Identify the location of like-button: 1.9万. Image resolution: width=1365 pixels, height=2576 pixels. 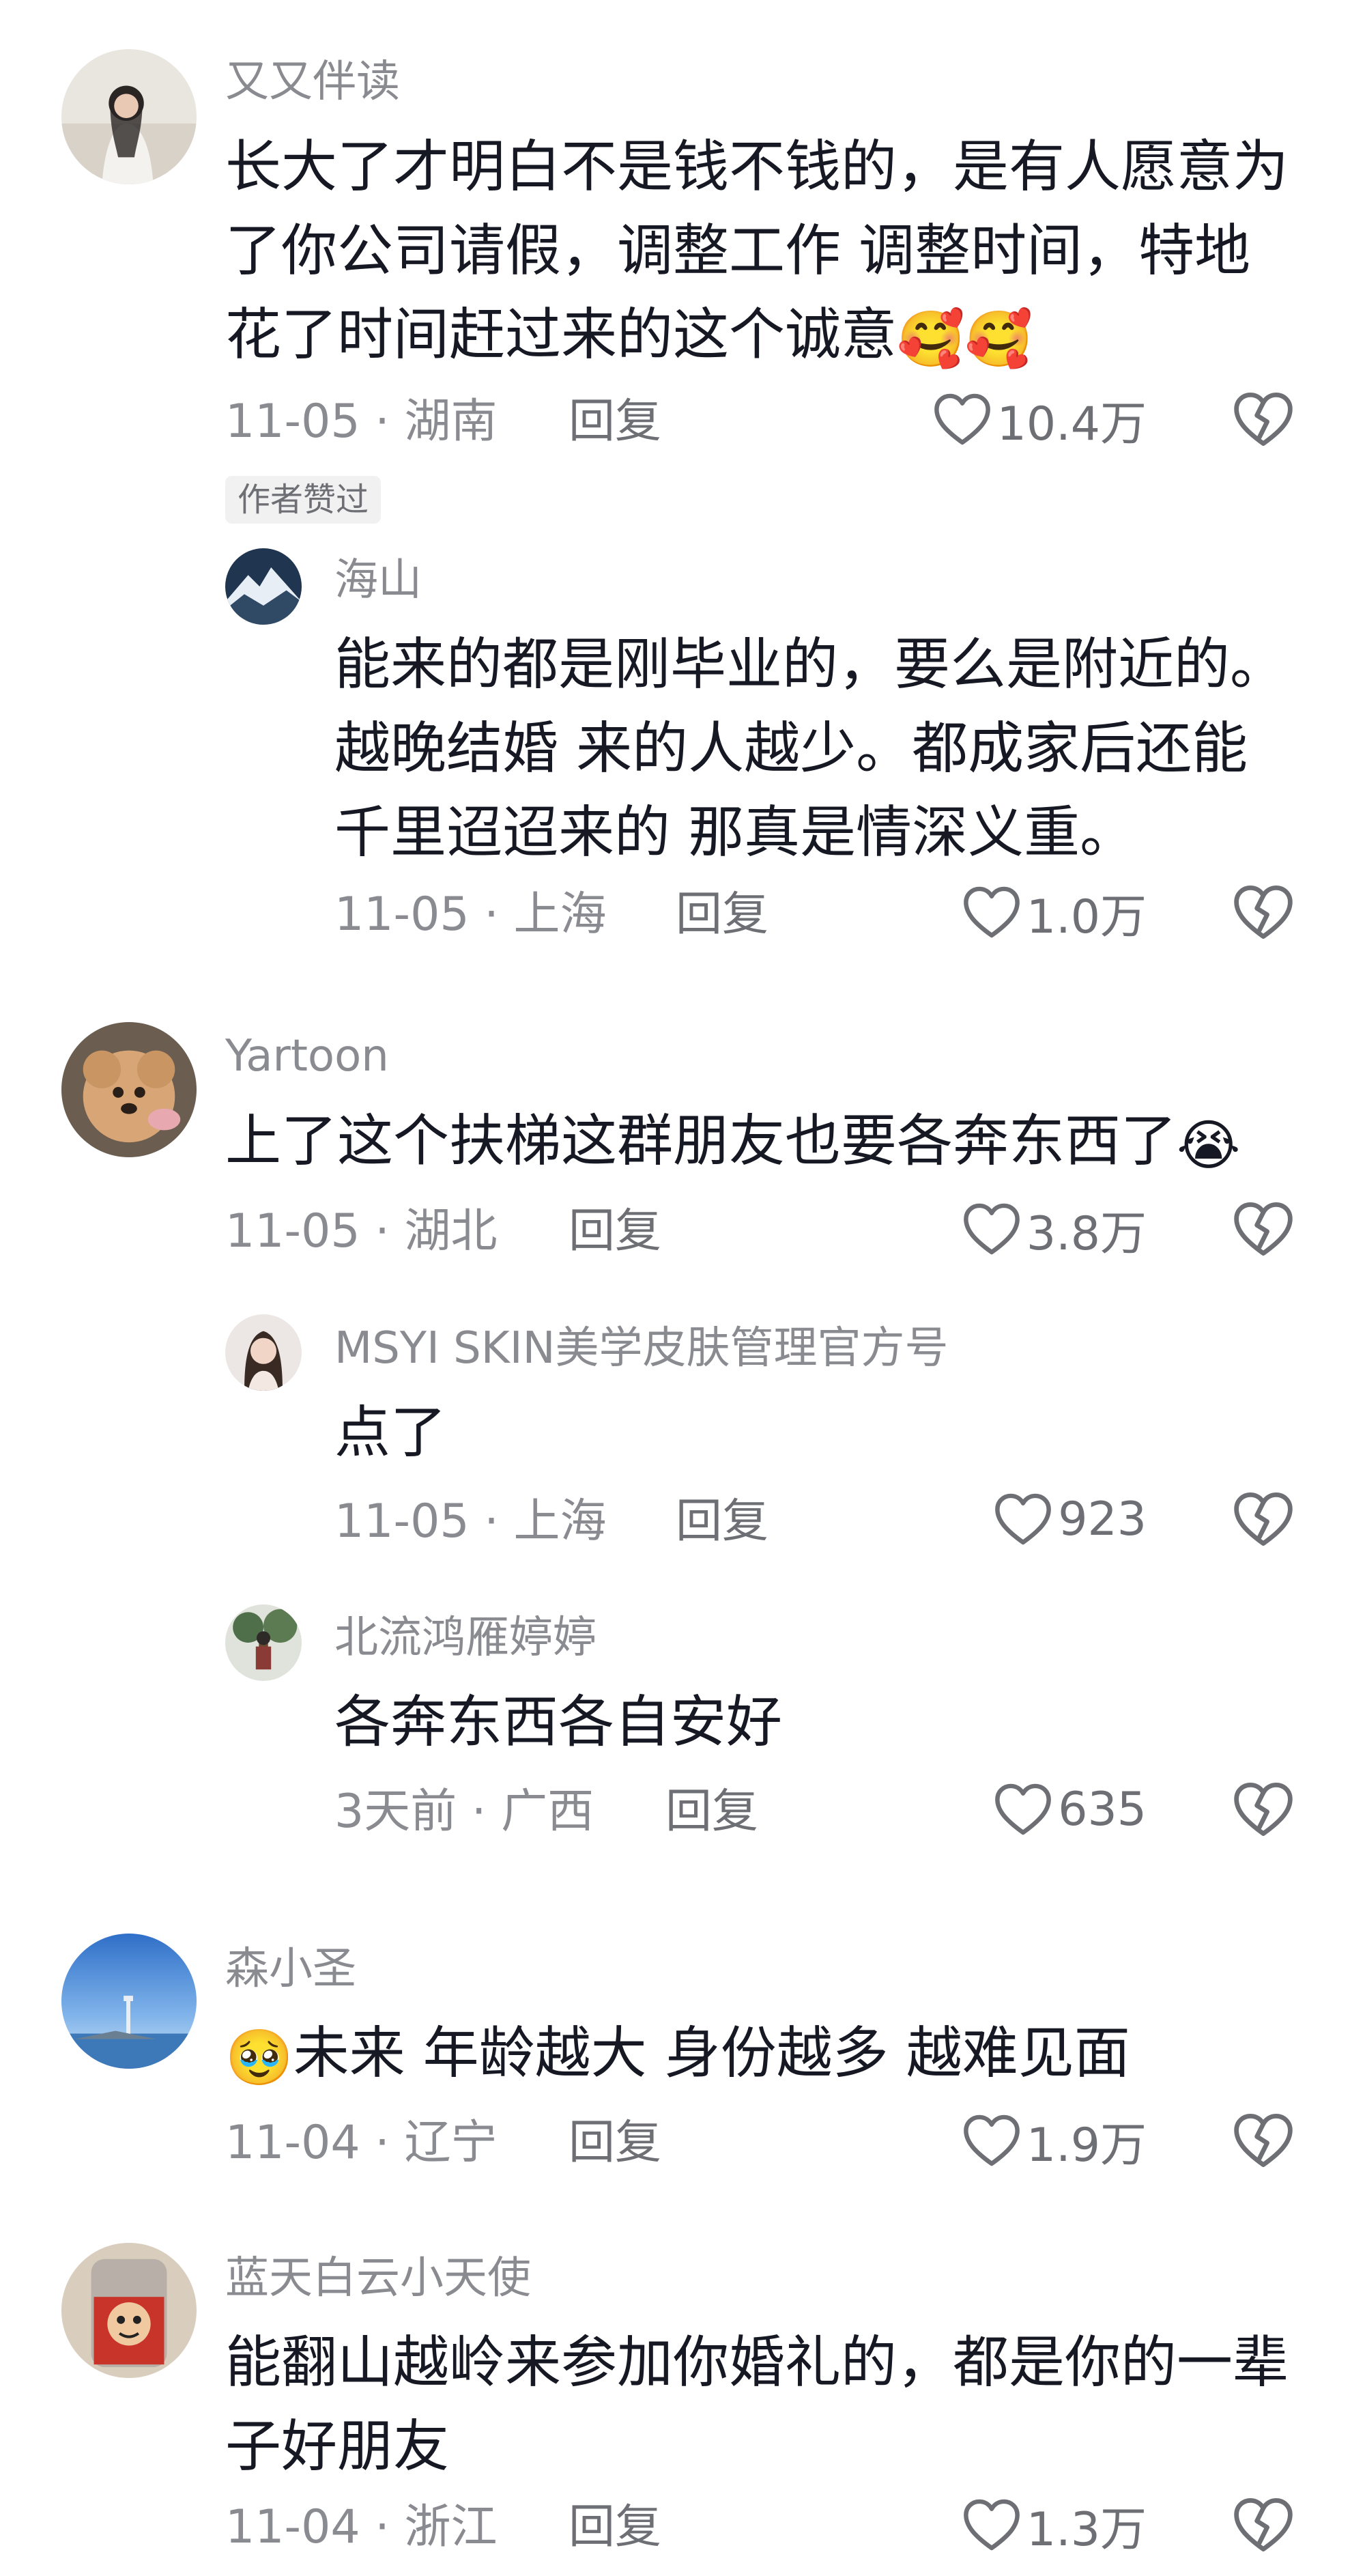
(1054, 2142).